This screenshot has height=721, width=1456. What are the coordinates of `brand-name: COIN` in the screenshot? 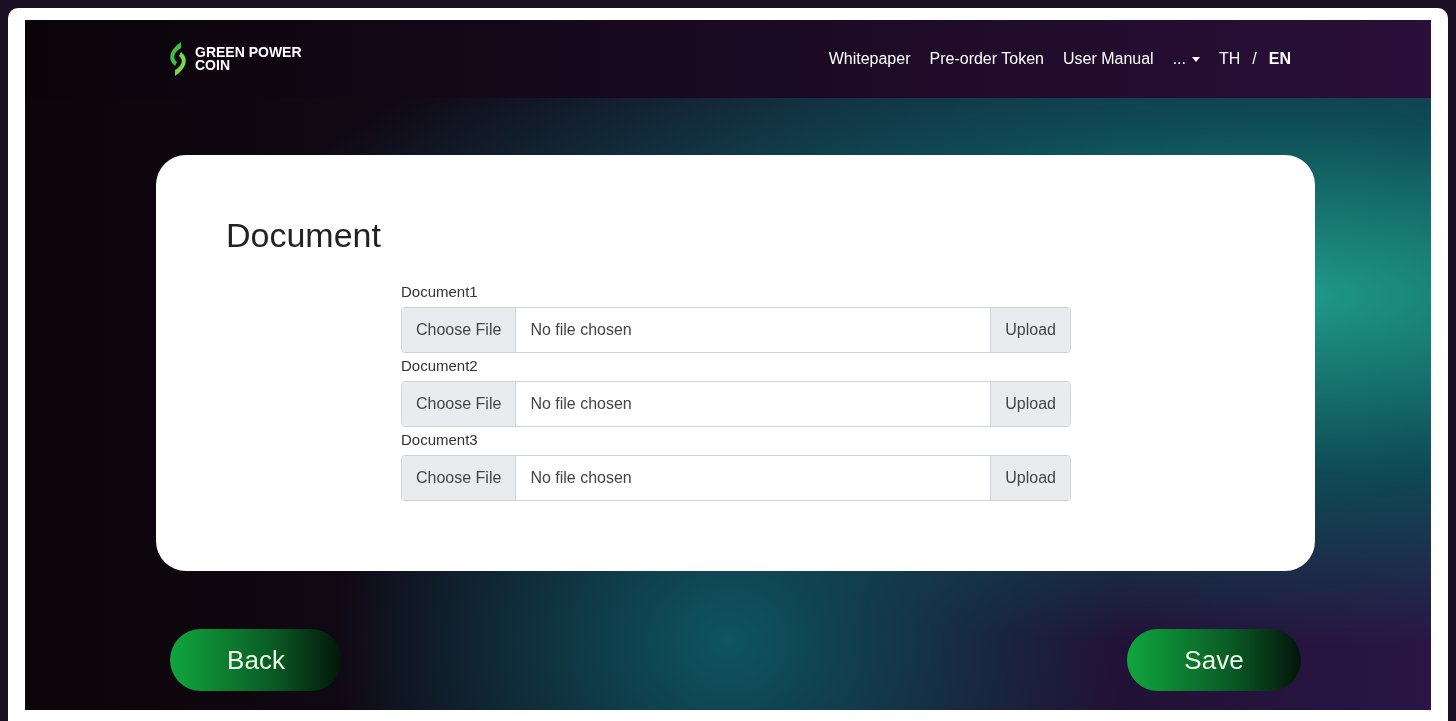 It's located at (213, 65).